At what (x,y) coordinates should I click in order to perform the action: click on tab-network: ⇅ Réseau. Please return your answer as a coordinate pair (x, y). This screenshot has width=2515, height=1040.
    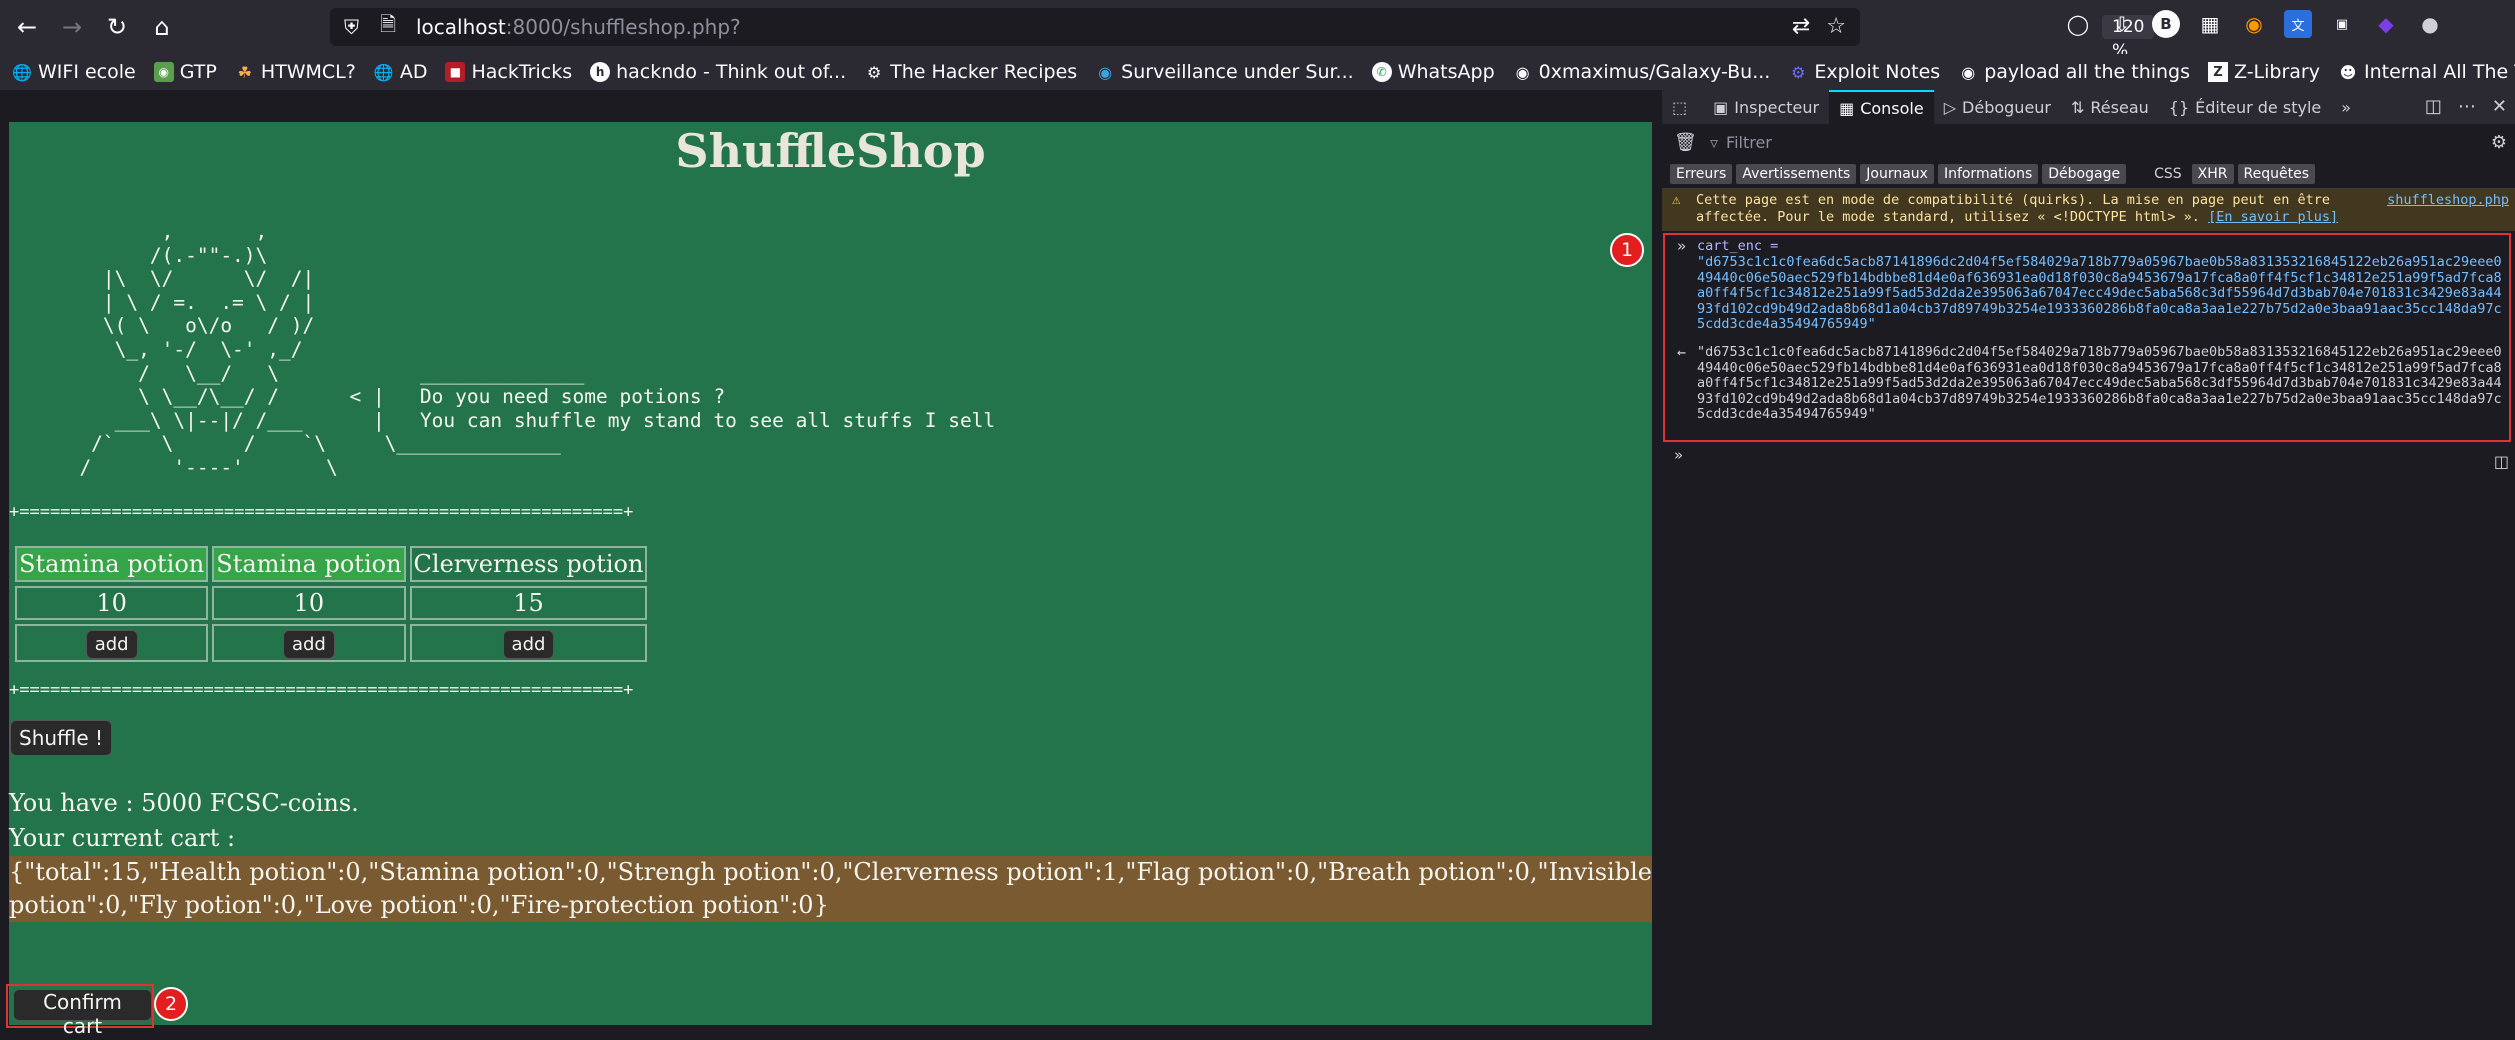
    Looking at the image, I should click on (2110, 107).